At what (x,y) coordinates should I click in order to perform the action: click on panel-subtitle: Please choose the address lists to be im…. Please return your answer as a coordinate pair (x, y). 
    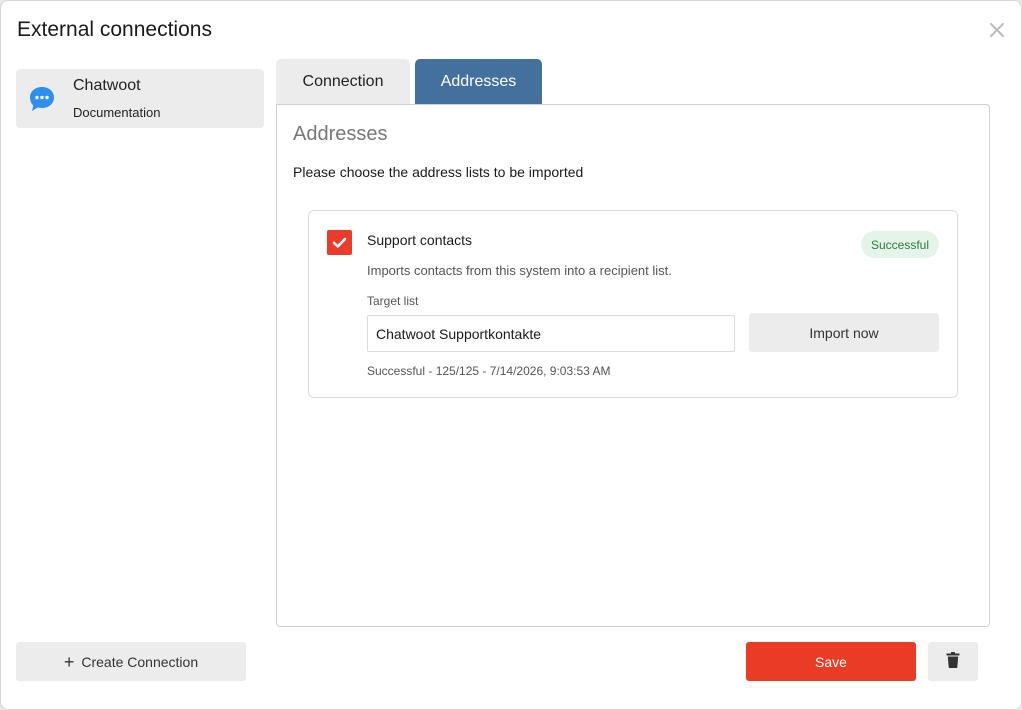
    Looking at the image, I should click on (438, 172).